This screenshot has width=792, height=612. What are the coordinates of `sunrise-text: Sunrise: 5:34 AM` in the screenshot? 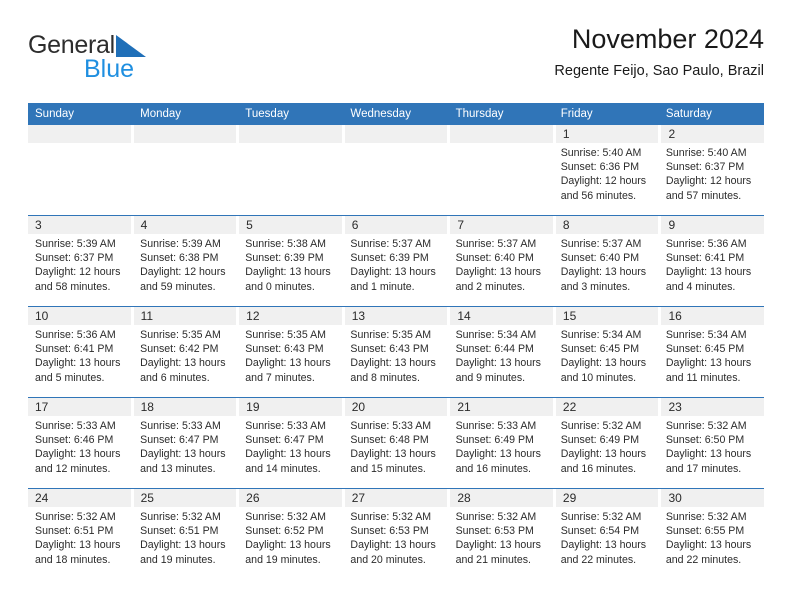 It's located at (601, 335).